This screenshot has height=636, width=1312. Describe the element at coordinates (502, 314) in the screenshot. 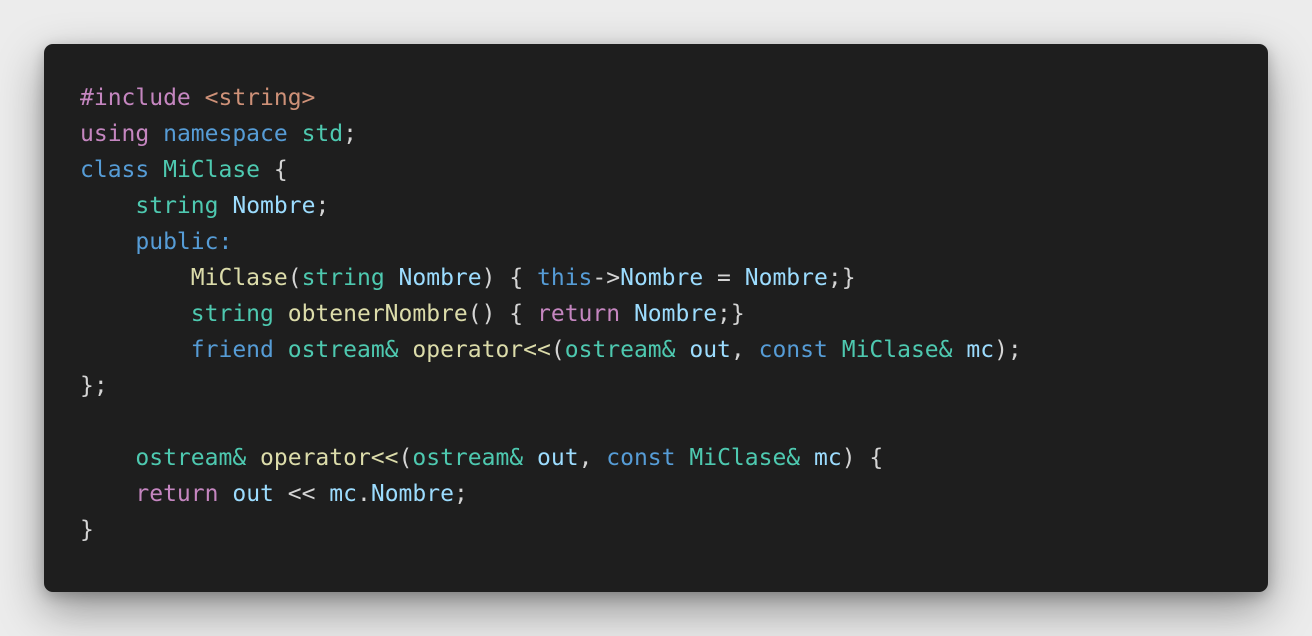

I see `code-token-plain: () {` at that location.